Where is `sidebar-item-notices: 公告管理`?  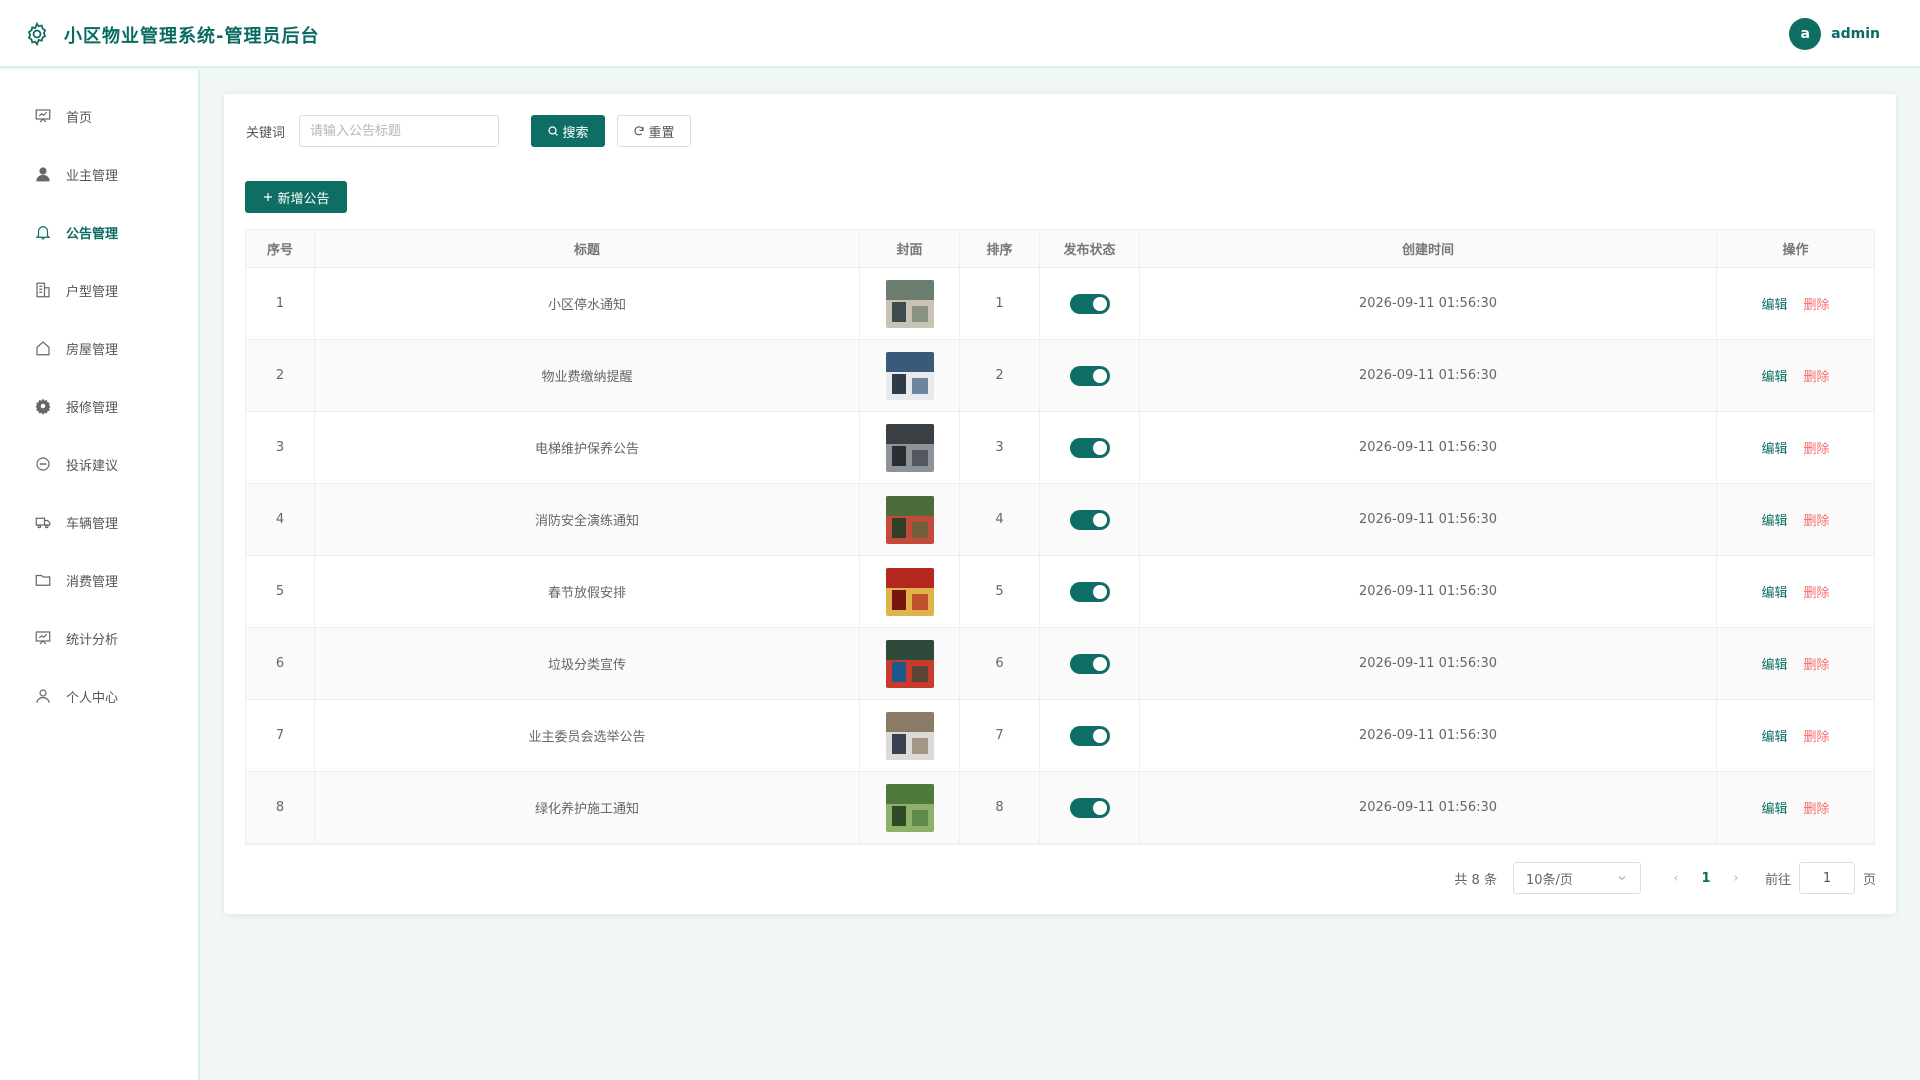
sidebar-item-notices: 公告管理 is located at coordinates (99, 232).